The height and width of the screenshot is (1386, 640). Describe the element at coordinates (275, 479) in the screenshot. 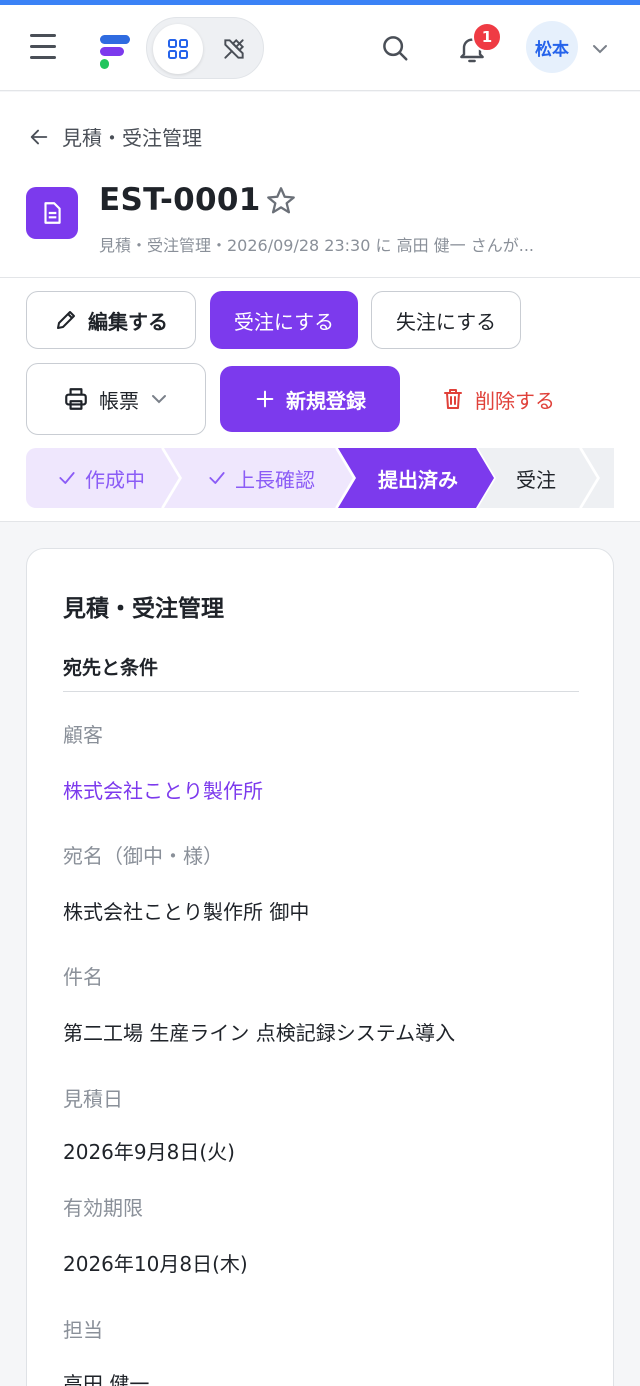

I see `step-label: 上長確認` at that location.